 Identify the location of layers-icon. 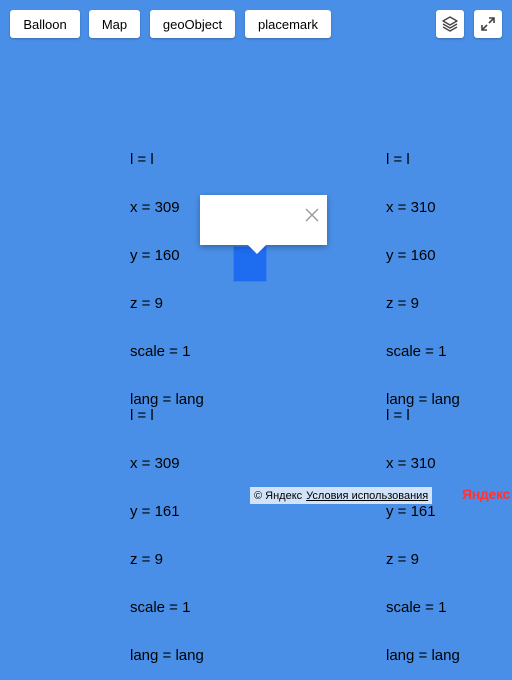
(450, 24).